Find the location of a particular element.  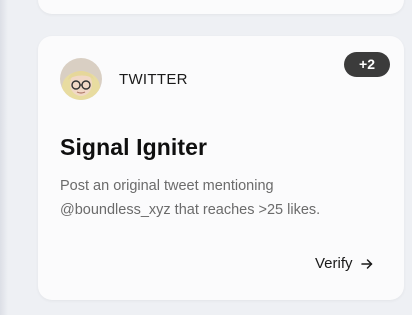

avatar-image is located at coordinates (81, 79).